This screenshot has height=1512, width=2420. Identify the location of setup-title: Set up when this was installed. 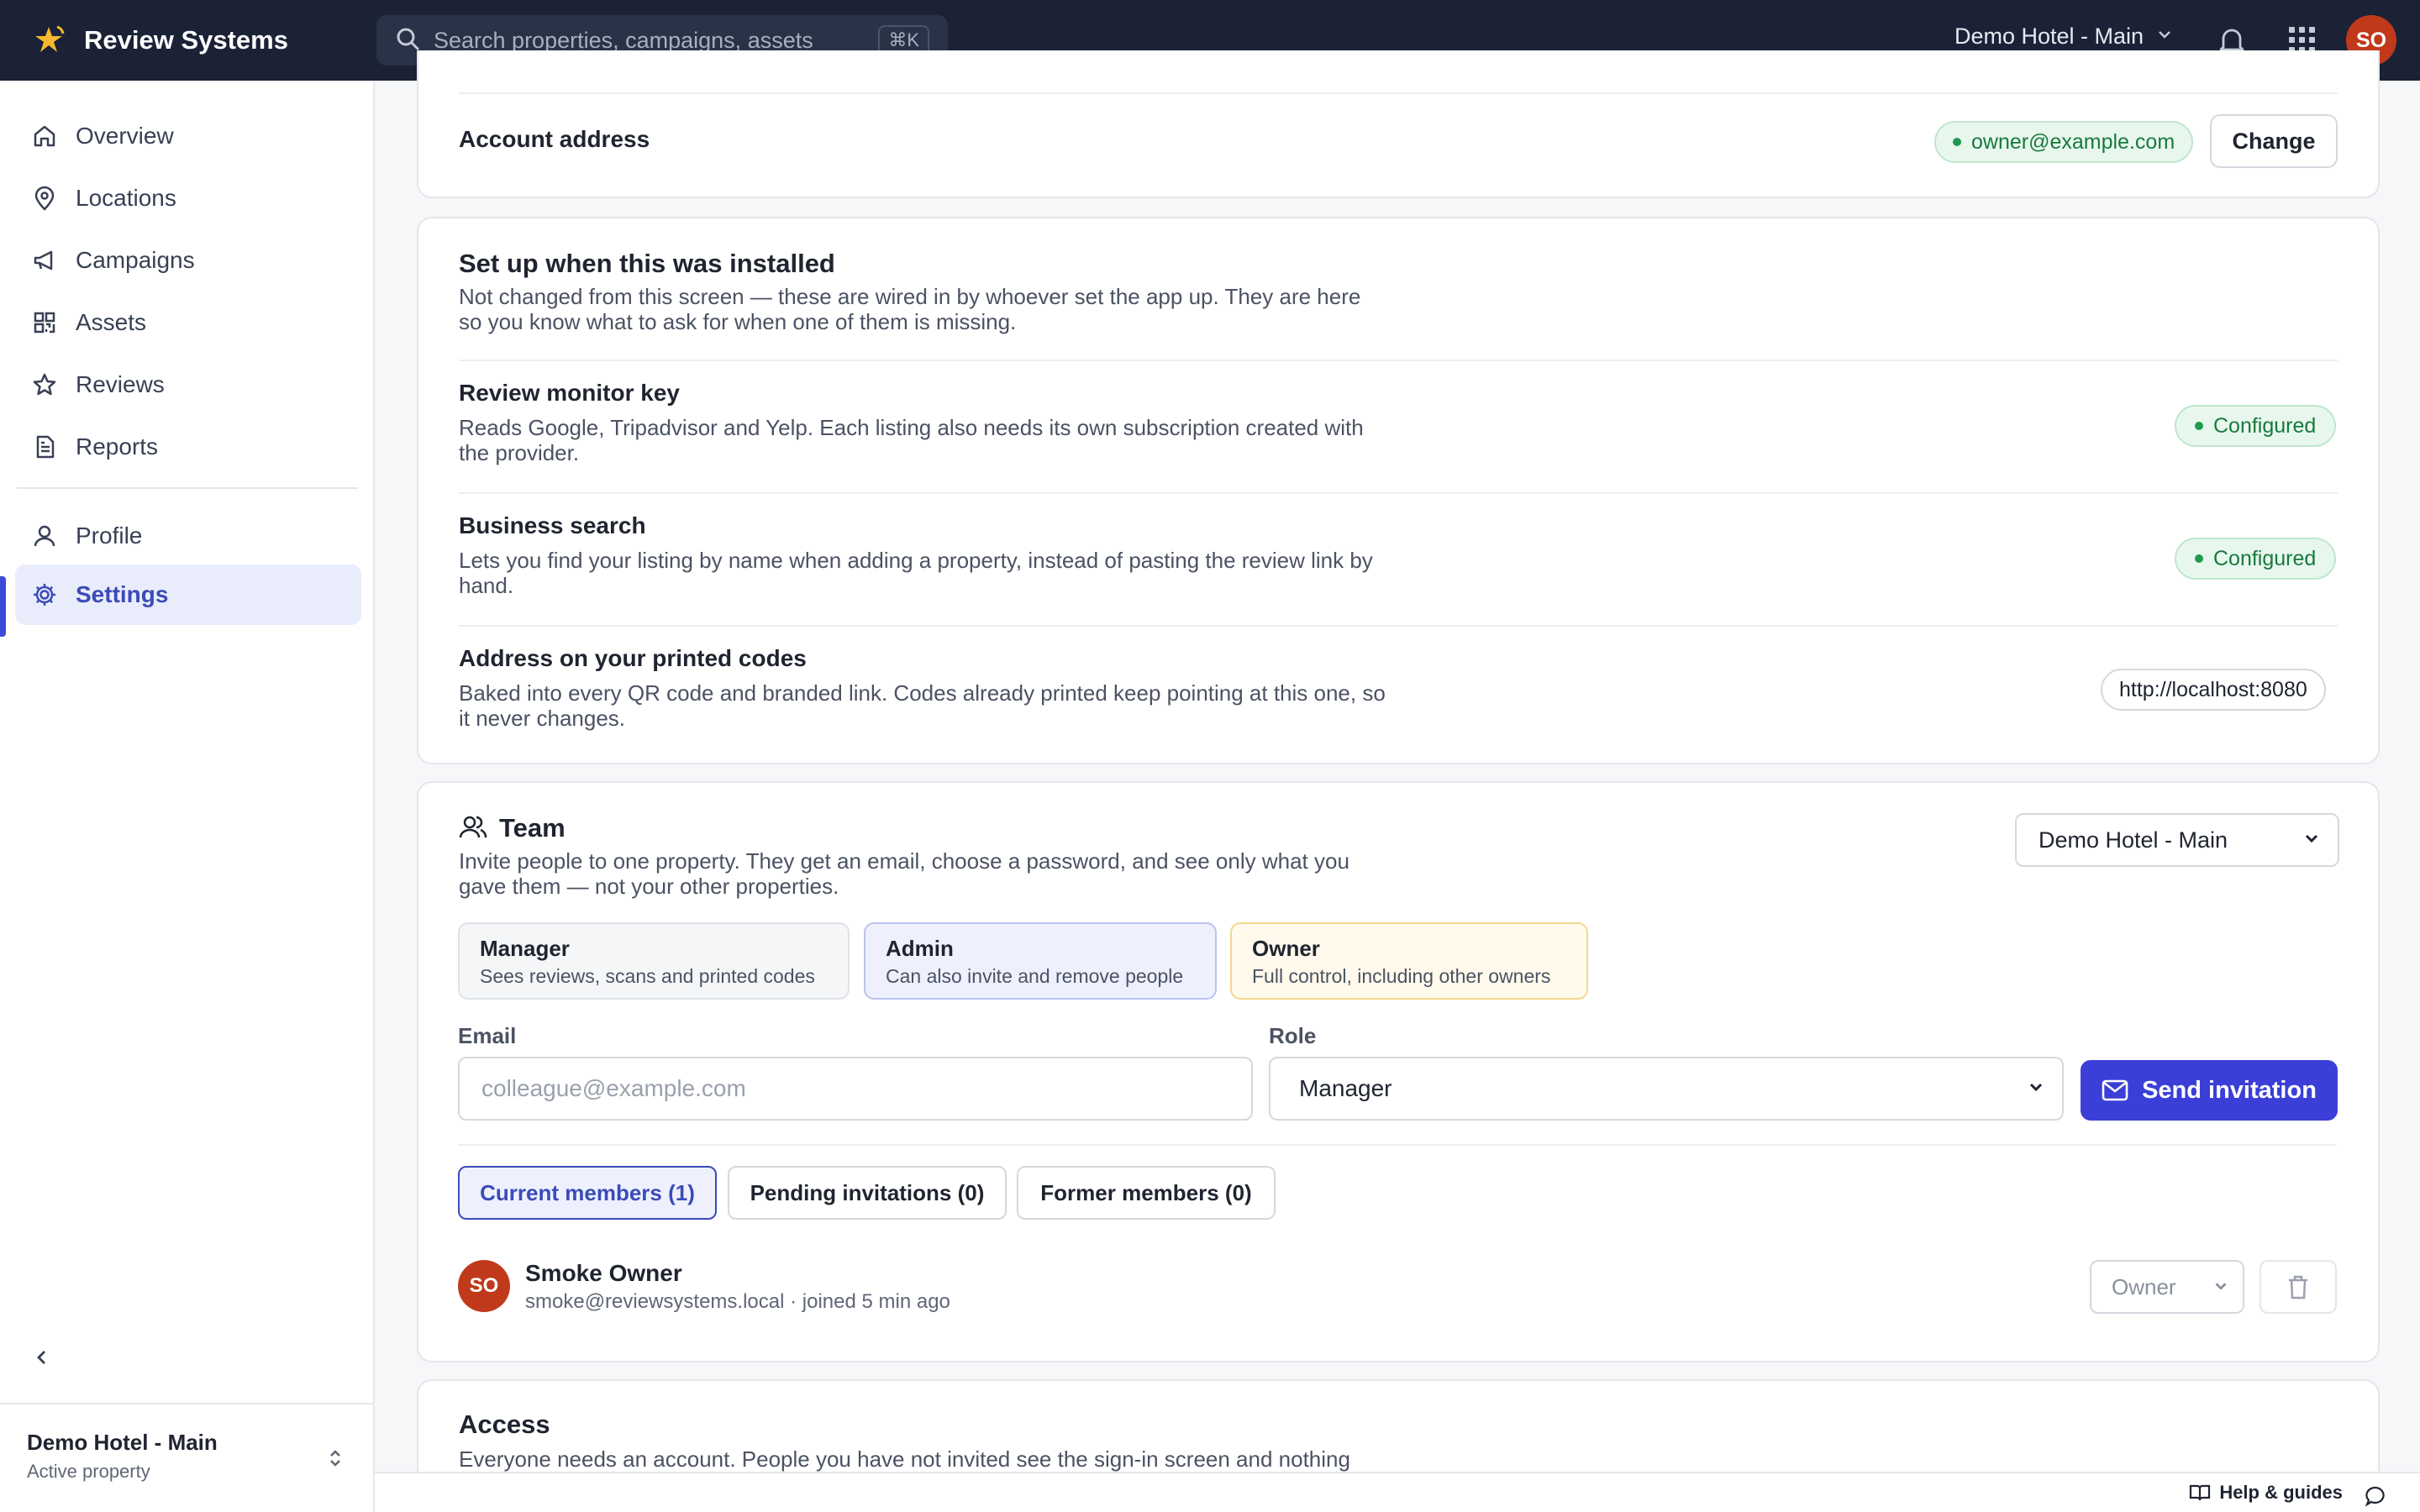
(647, 263).